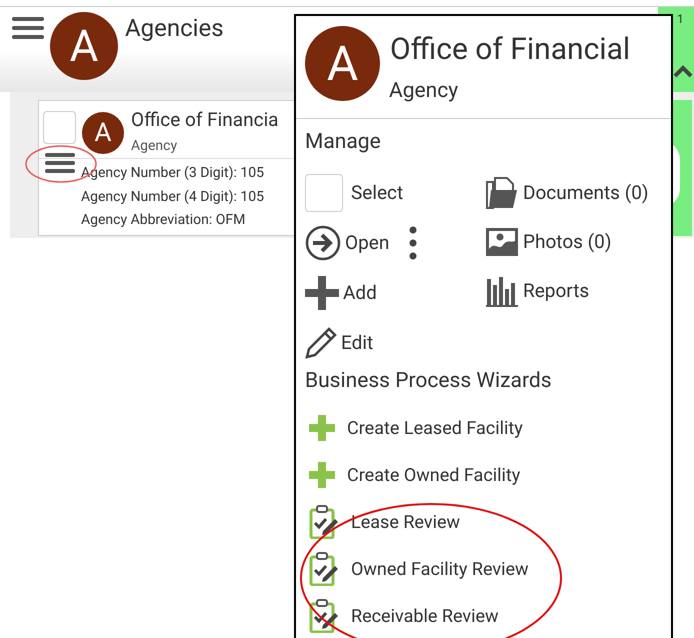 The image size is (694, 638). Describe the element at coordinates (680, 19) in the screenshot. I see `count-label: 1` at that location.